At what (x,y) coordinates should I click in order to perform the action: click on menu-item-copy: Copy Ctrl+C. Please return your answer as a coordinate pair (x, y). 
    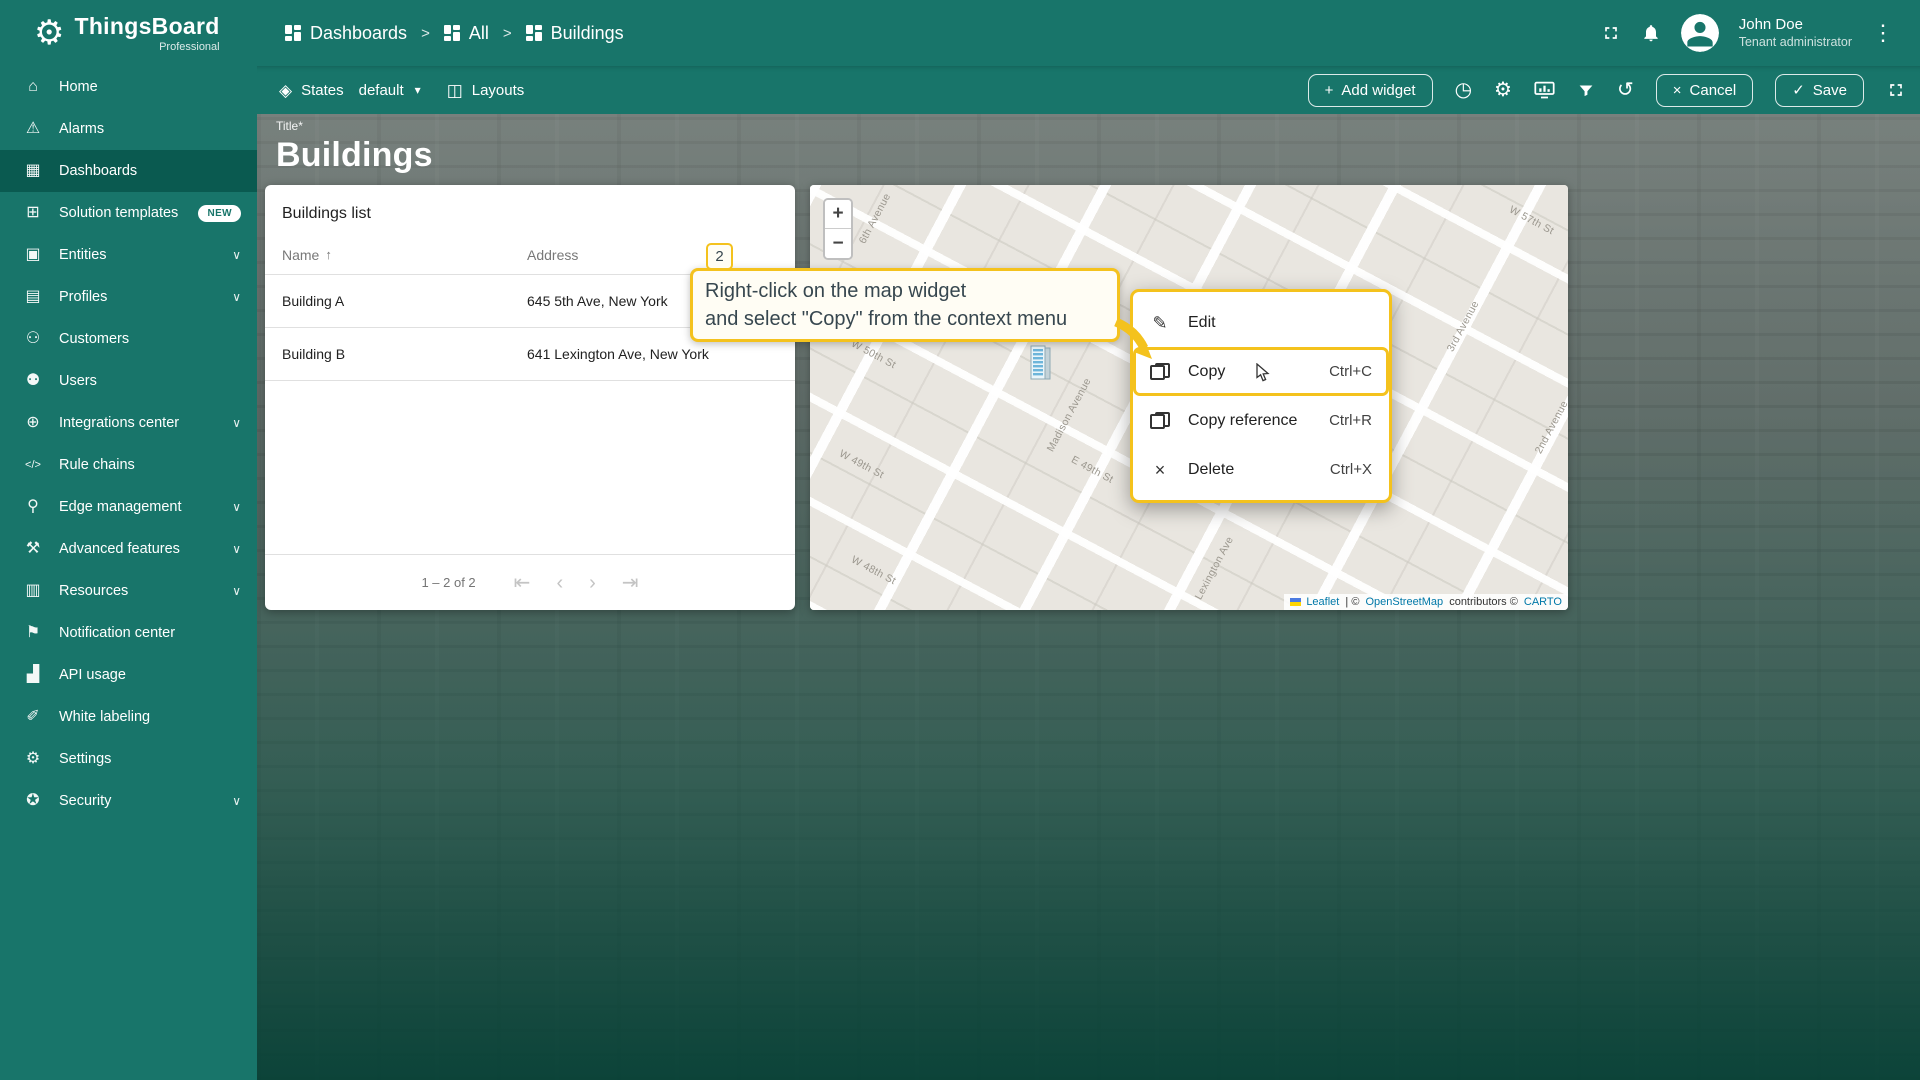
    Looking at the image, I should click on (1261, 371).